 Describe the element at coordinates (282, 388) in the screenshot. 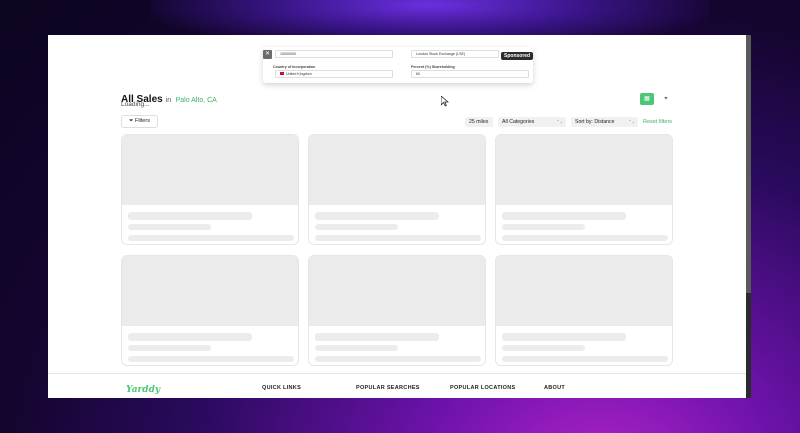

I see `footer-quick-links-heading: QUICK LINKS` at that location.